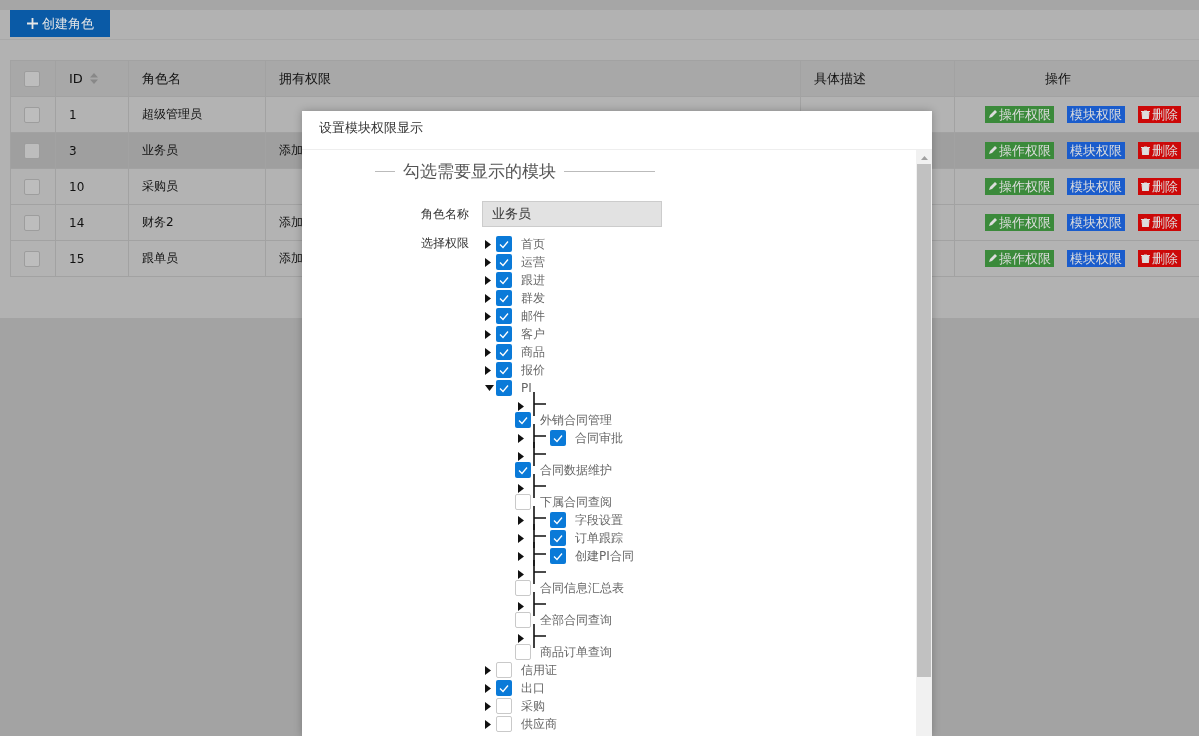 Image resolution: width=1199 pixels, height=736 pixels. Describe the element at coordinates (291, 222) in the screenshot. I see `permissions-text: 添加` at that location.